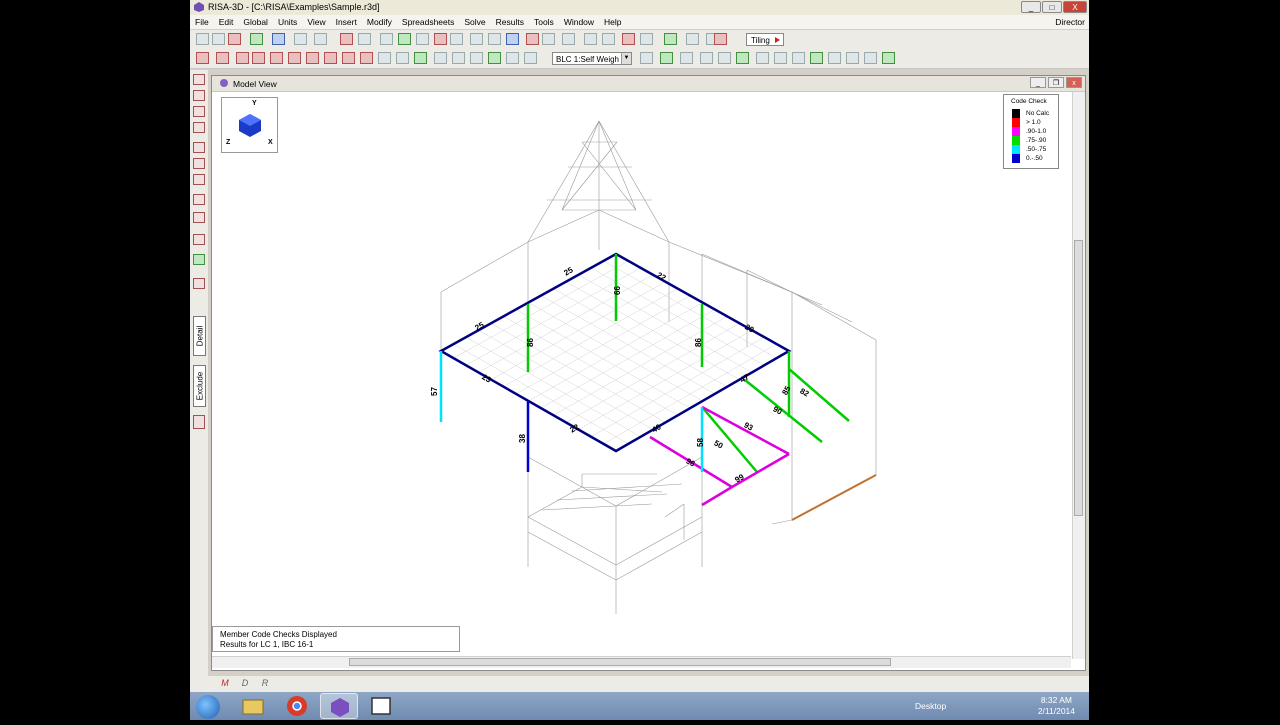  I want to click on menu-file: File, so click(202, 21).